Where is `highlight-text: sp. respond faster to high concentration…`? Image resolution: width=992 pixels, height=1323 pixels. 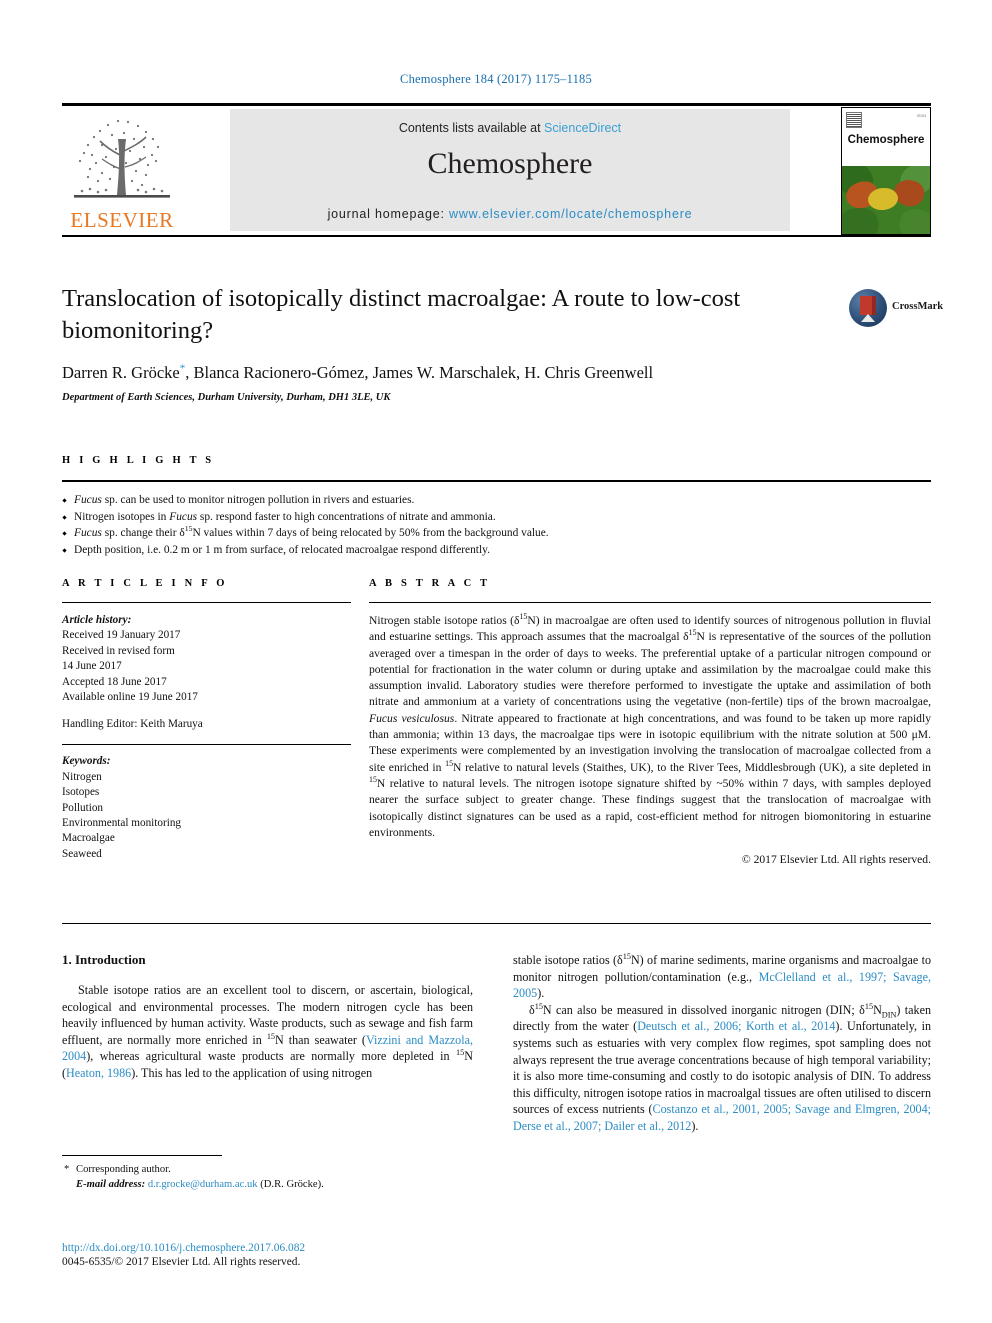
highlight-text: sp. respond faster to high concentration… is located at coordinates (346, 516).